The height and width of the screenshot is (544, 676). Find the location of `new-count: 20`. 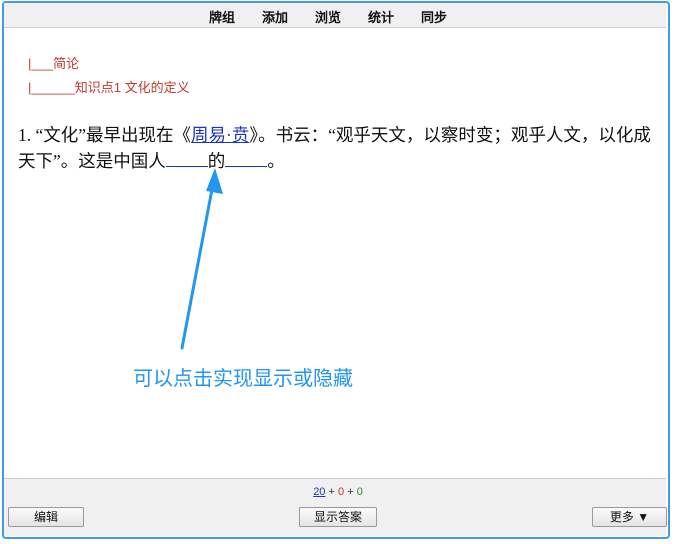

new-count: 20 is located at coordinates (319, 492).